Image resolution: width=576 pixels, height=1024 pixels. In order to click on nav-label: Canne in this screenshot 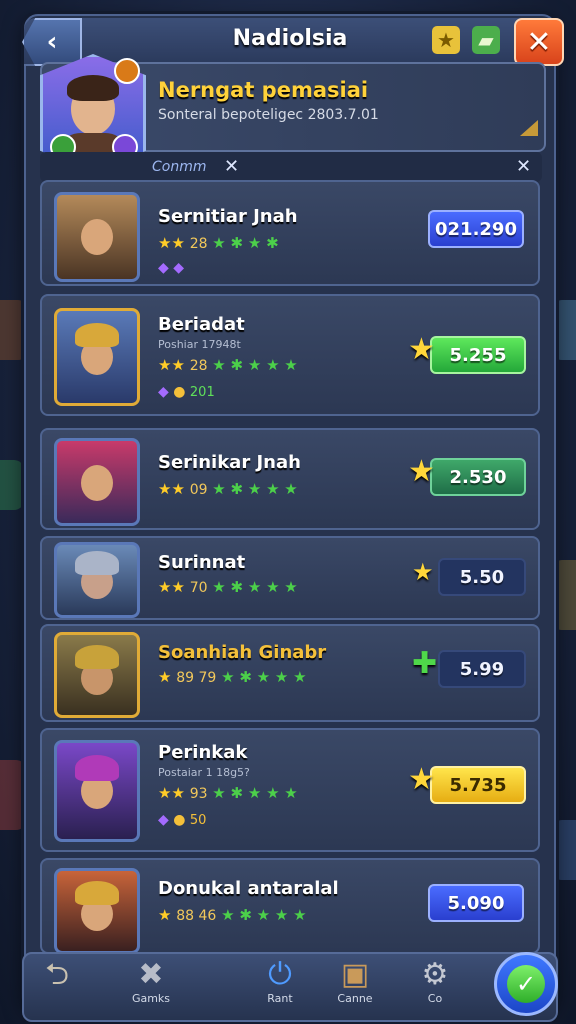, I will do `click(355, 998)`.